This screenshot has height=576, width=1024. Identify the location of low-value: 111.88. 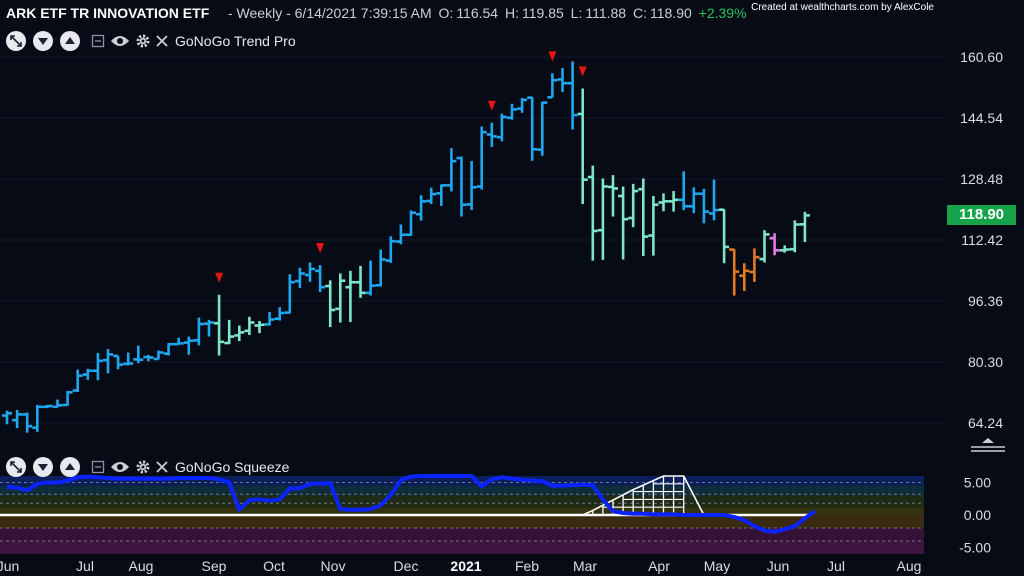
(606, 13).